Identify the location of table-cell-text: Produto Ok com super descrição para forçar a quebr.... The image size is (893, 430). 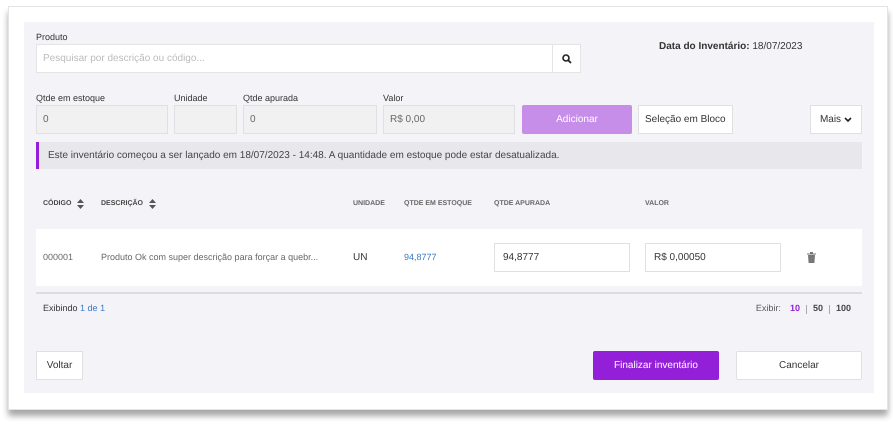
(210, 257).